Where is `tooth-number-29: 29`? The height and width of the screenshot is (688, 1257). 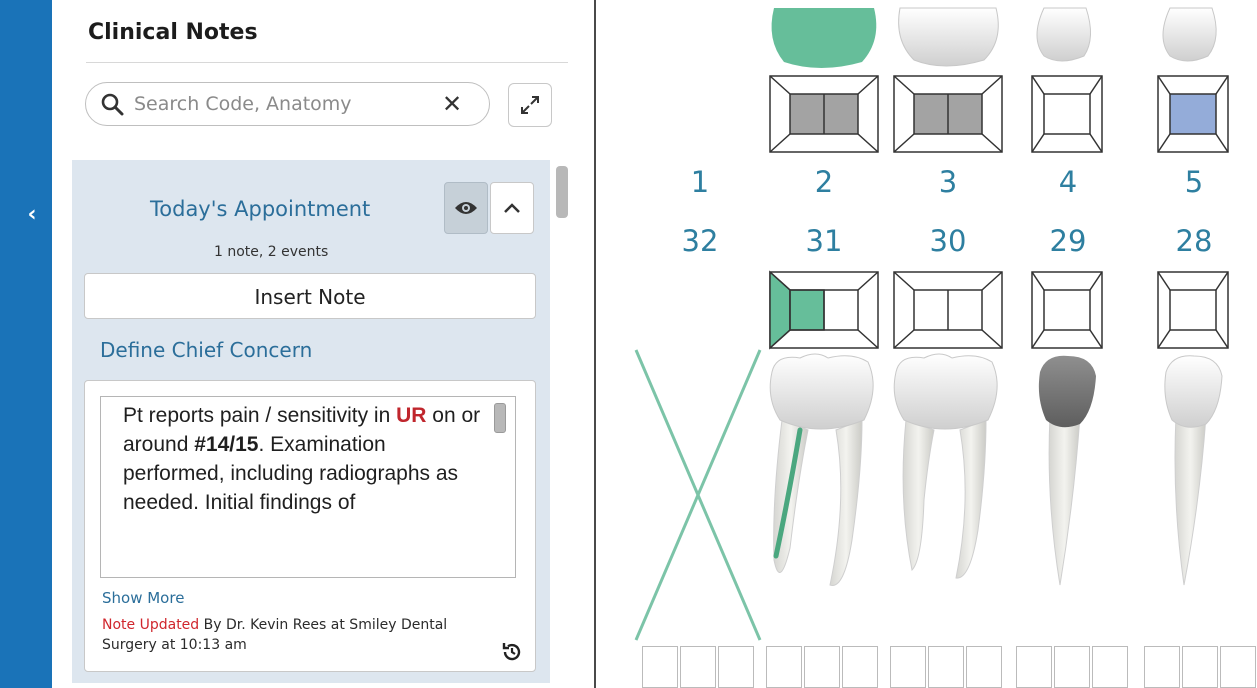 tooth-number-29: 29 is located at coordinates (1068, 241).